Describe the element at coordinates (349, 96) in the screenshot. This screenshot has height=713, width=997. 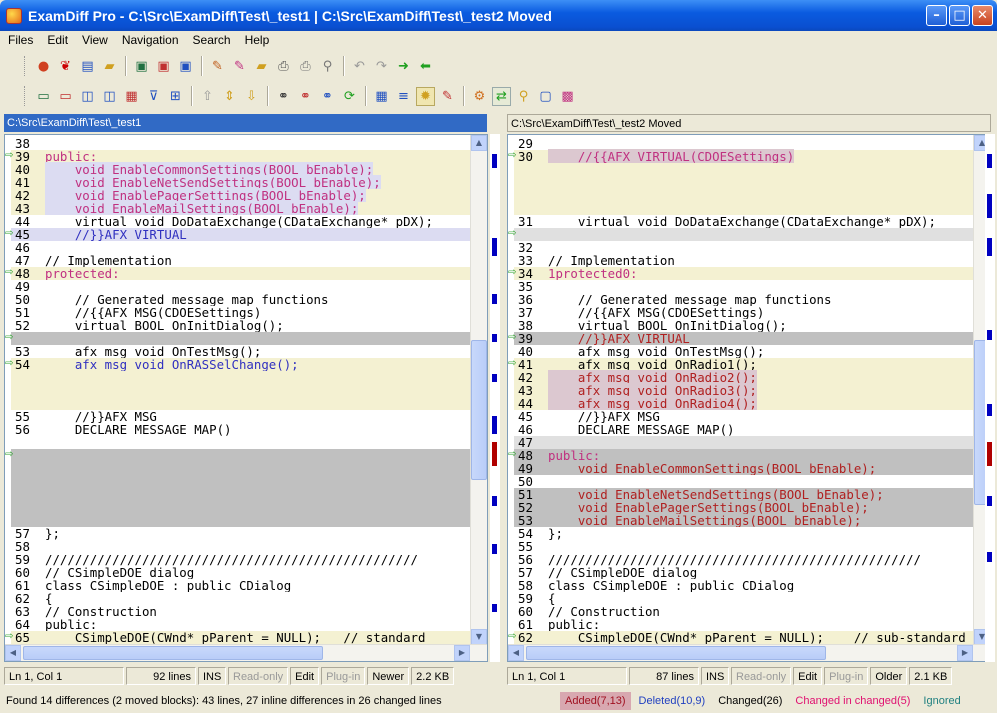
I see `refresh-icon: ⟳` at that location.